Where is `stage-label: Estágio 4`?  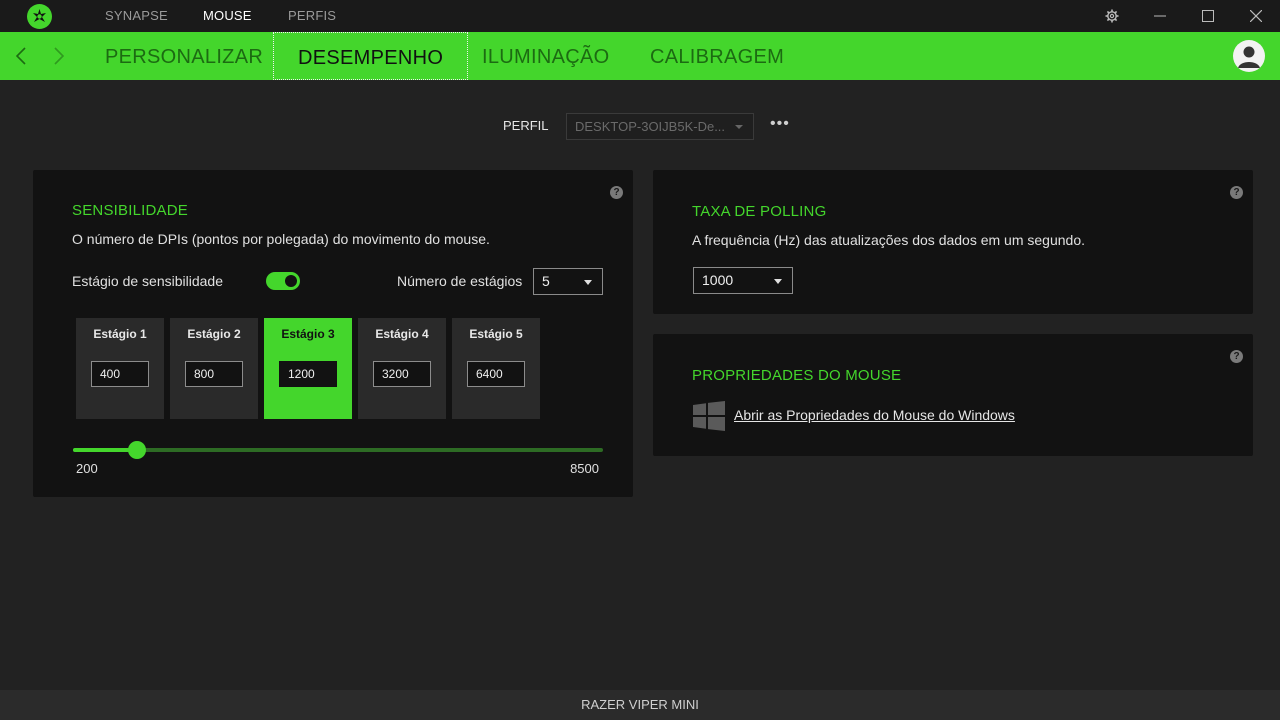
stage-label: Estágio 4 is located at coordinates (402, 334).